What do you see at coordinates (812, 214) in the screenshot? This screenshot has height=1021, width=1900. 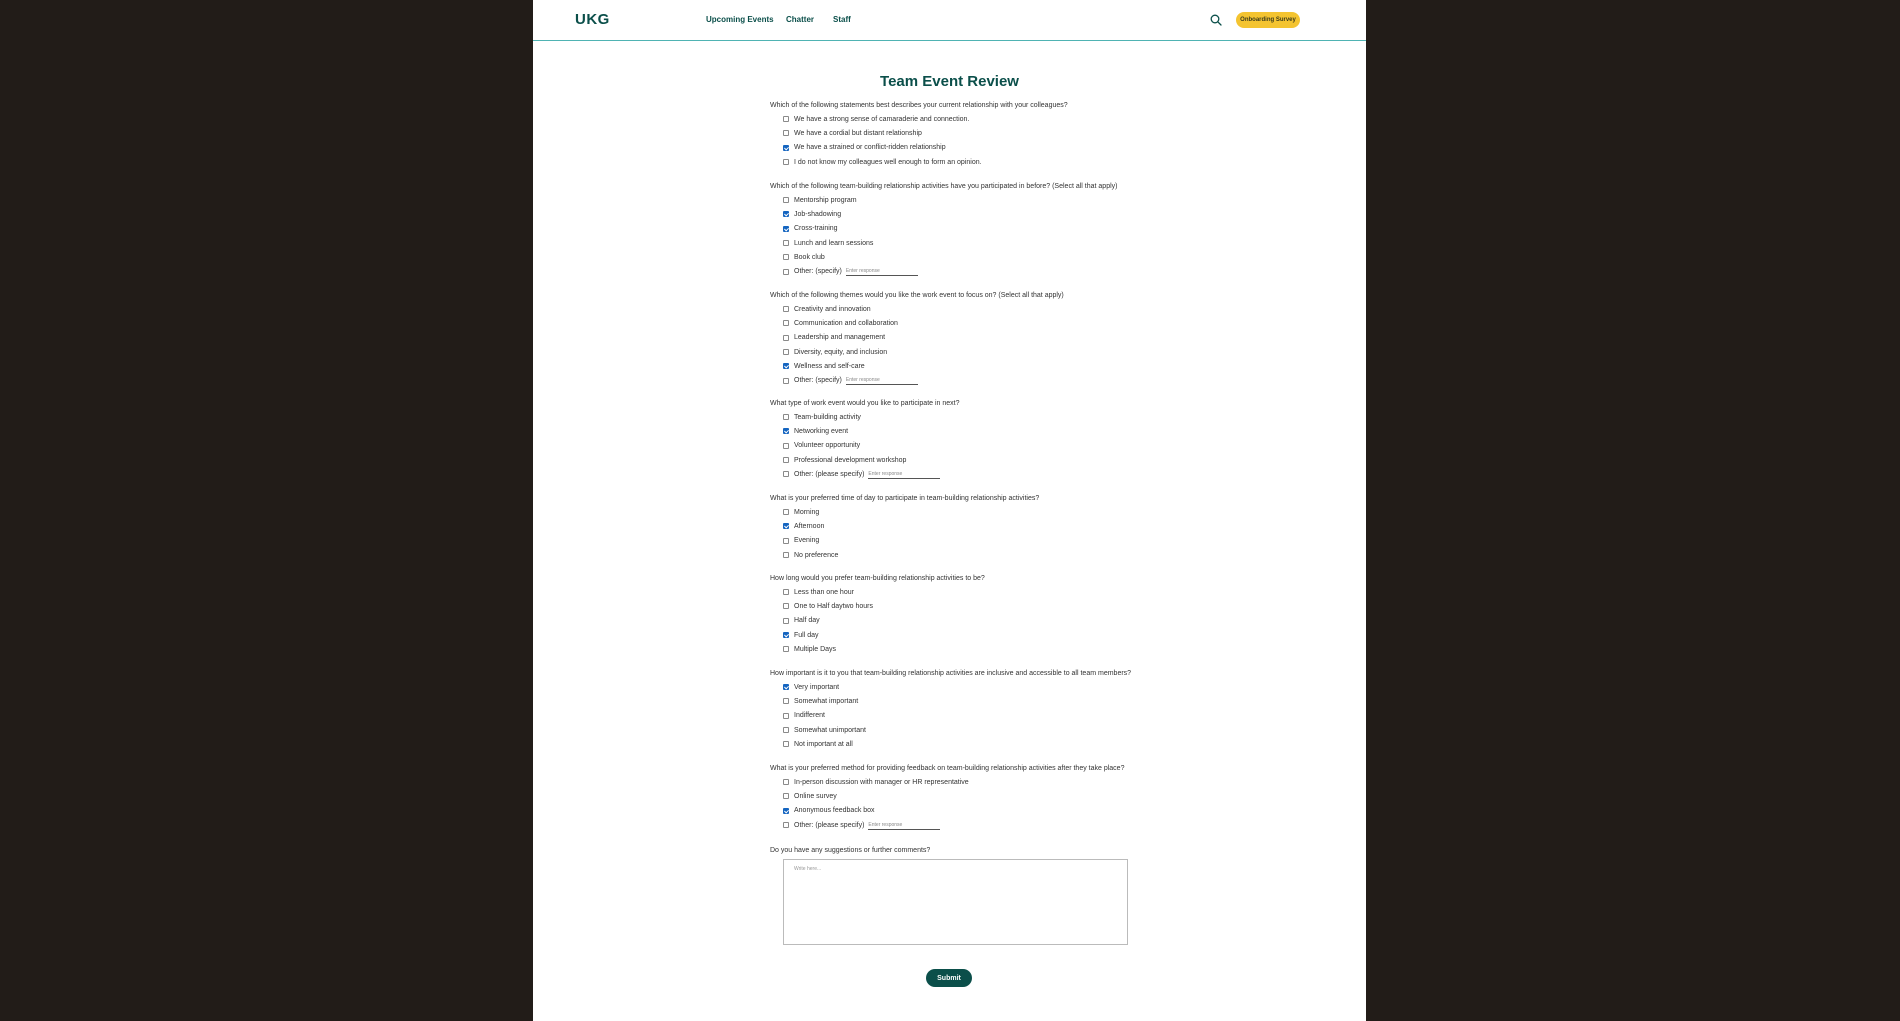 I see `option-row: Job-shadowing` at bounding box center [812, 214].